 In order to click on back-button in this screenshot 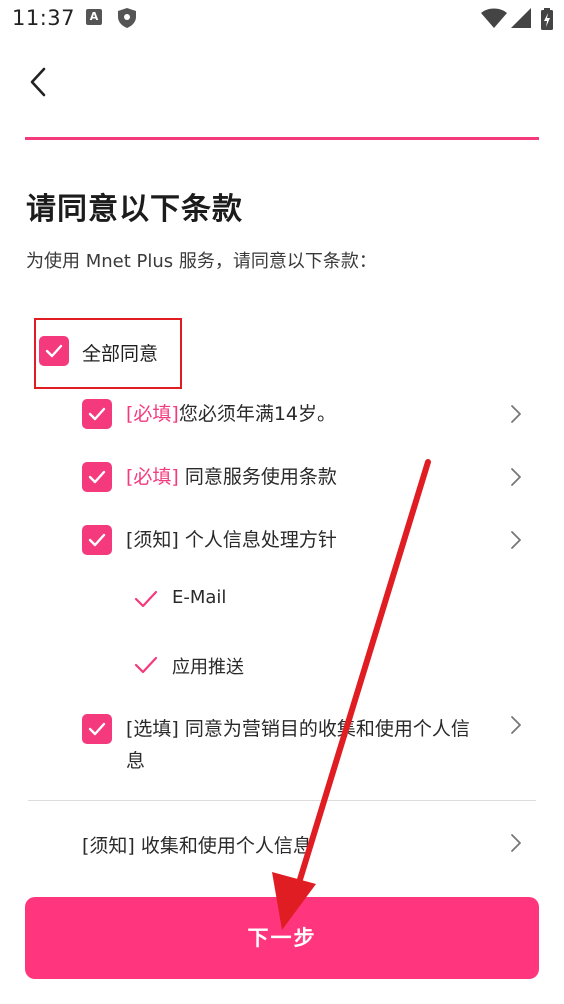, I will do `click(40, 82)`.